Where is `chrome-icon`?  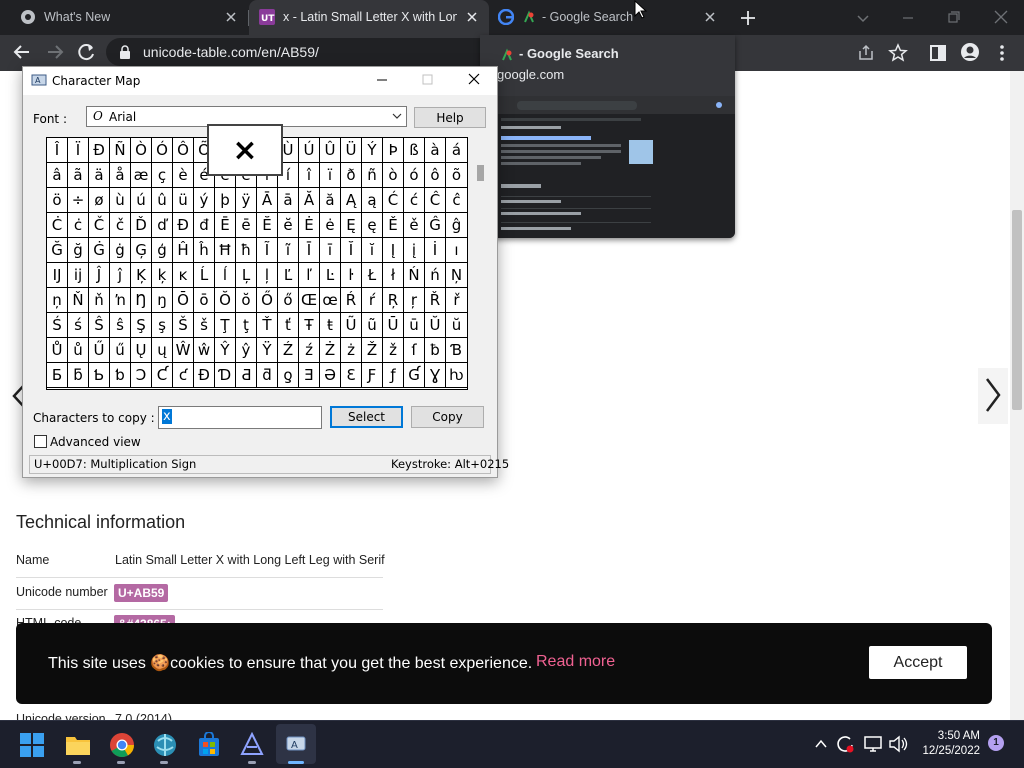 chrome-icon is located at coordinates (122, 745).